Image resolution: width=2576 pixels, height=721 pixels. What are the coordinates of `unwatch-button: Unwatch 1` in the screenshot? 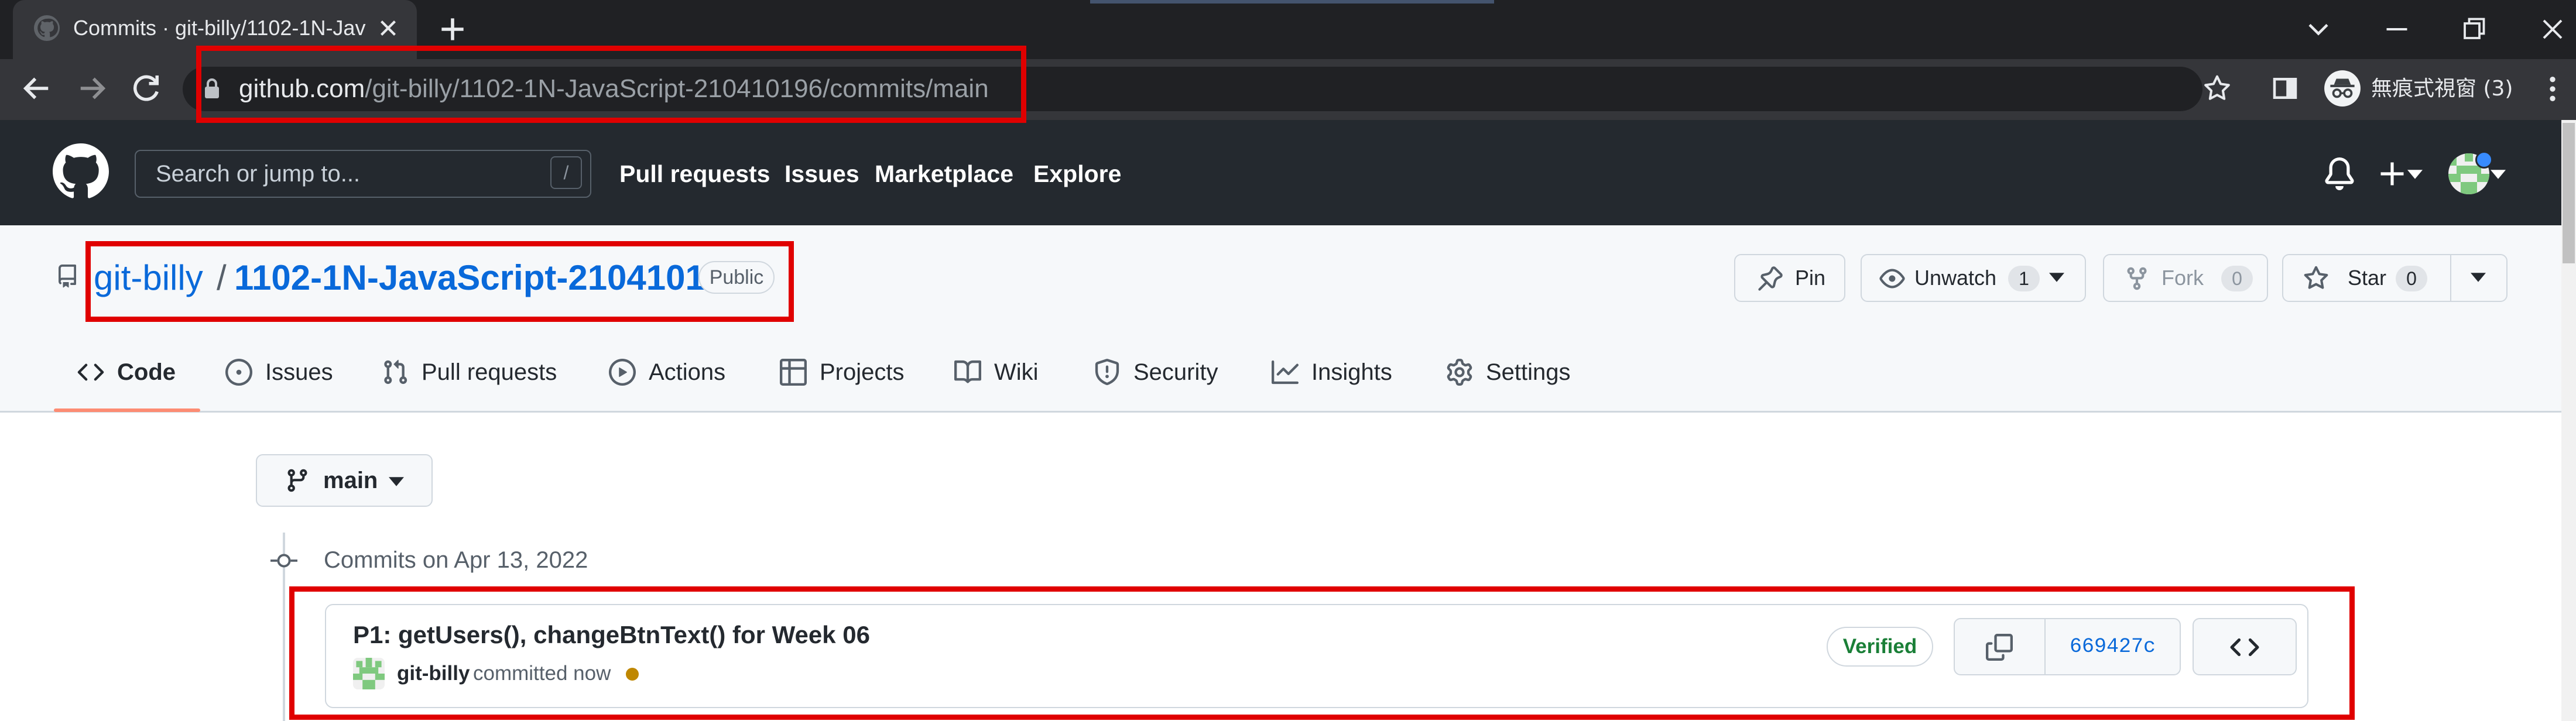 It's located at (1973, 278).